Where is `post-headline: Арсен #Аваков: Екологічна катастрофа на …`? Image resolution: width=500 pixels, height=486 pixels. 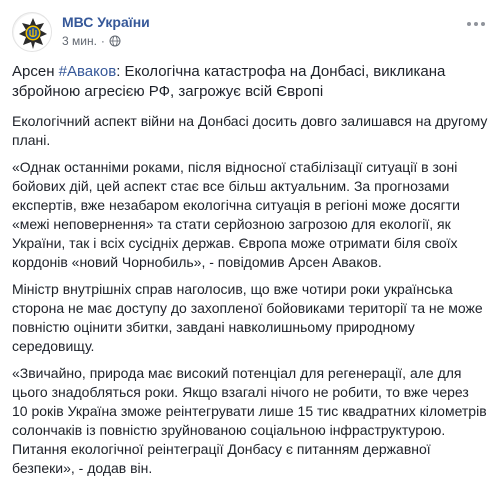 post-headline: Арсен #Аваков: Екологічна катастрофа на … is located at coordinates (250, 82).